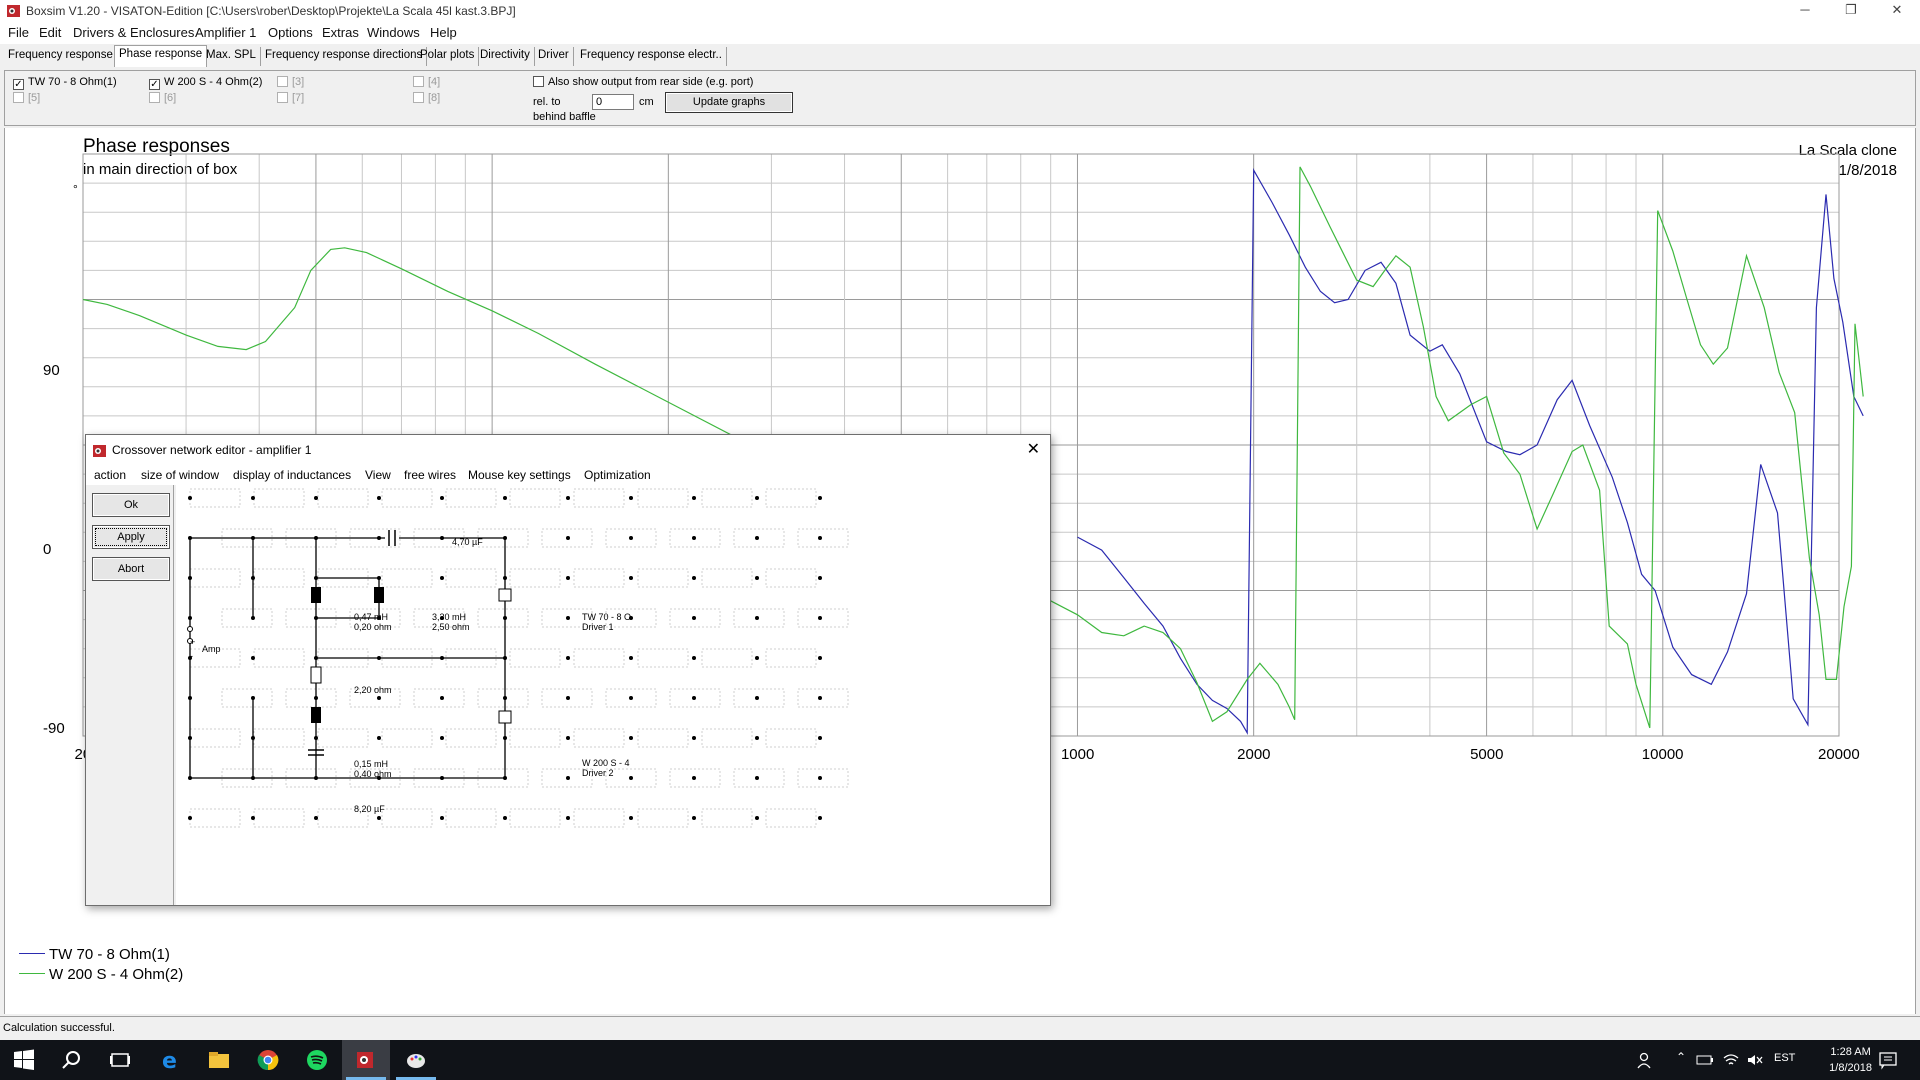 The width and height of the screenshot is (1920, 1080). Describe the element at coordinates (378, 475) in the screenshot. I see `dialog-menu-view: View` at that location.